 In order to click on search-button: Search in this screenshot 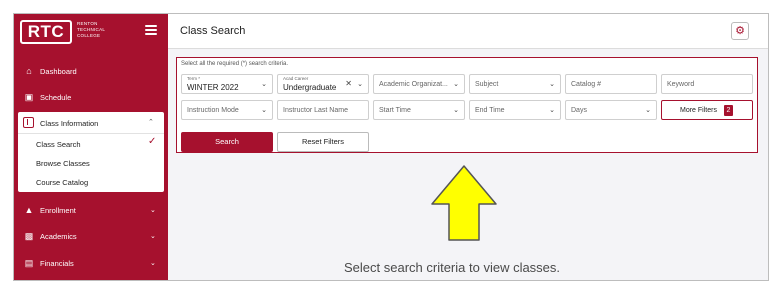, I will do `click(227, 142)`.